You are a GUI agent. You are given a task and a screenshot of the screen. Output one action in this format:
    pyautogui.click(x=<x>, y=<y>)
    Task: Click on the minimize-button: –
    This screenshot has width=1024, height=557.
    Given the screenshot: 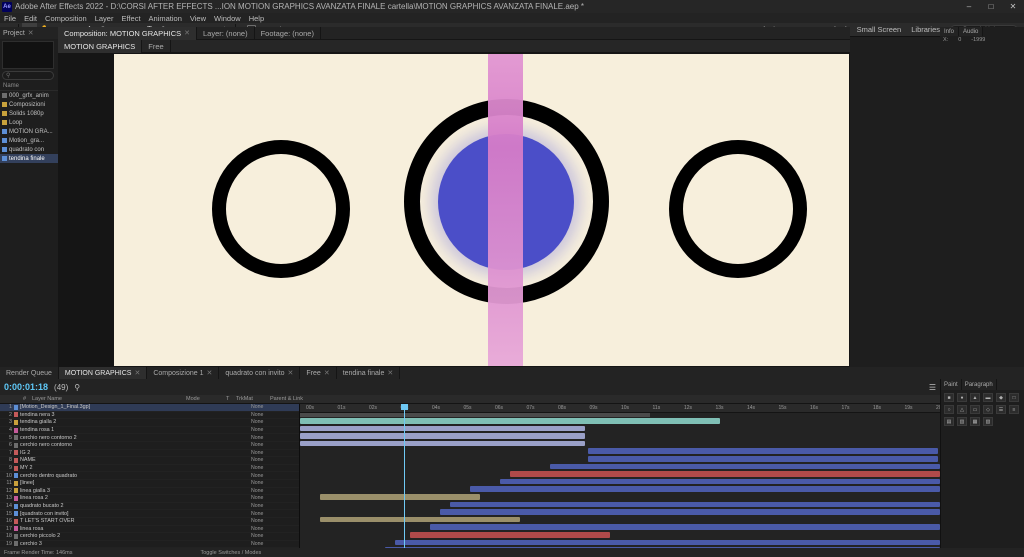 What is the action you would take?
    pyautogui.click(x=969, y=6)
    